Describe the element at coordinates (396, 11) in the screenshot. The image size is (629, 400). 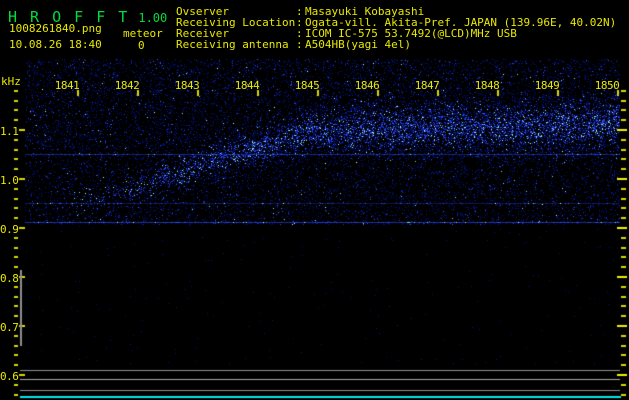
I see `observer-info-row: Ovserver: Masayuki Kobayashi` at that location.